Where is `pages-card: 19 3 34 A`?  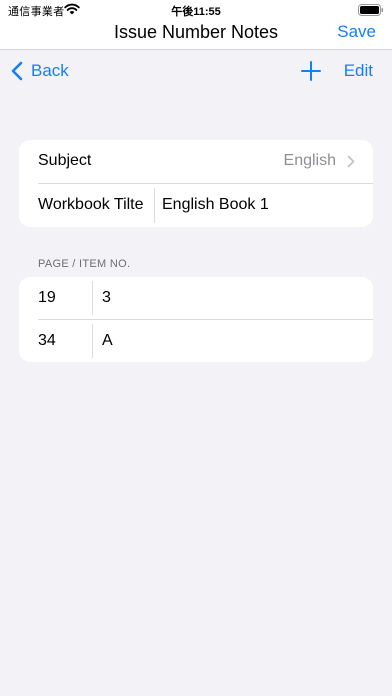 pages-card: 19 3 34 A is located at coordinates (196, 319).